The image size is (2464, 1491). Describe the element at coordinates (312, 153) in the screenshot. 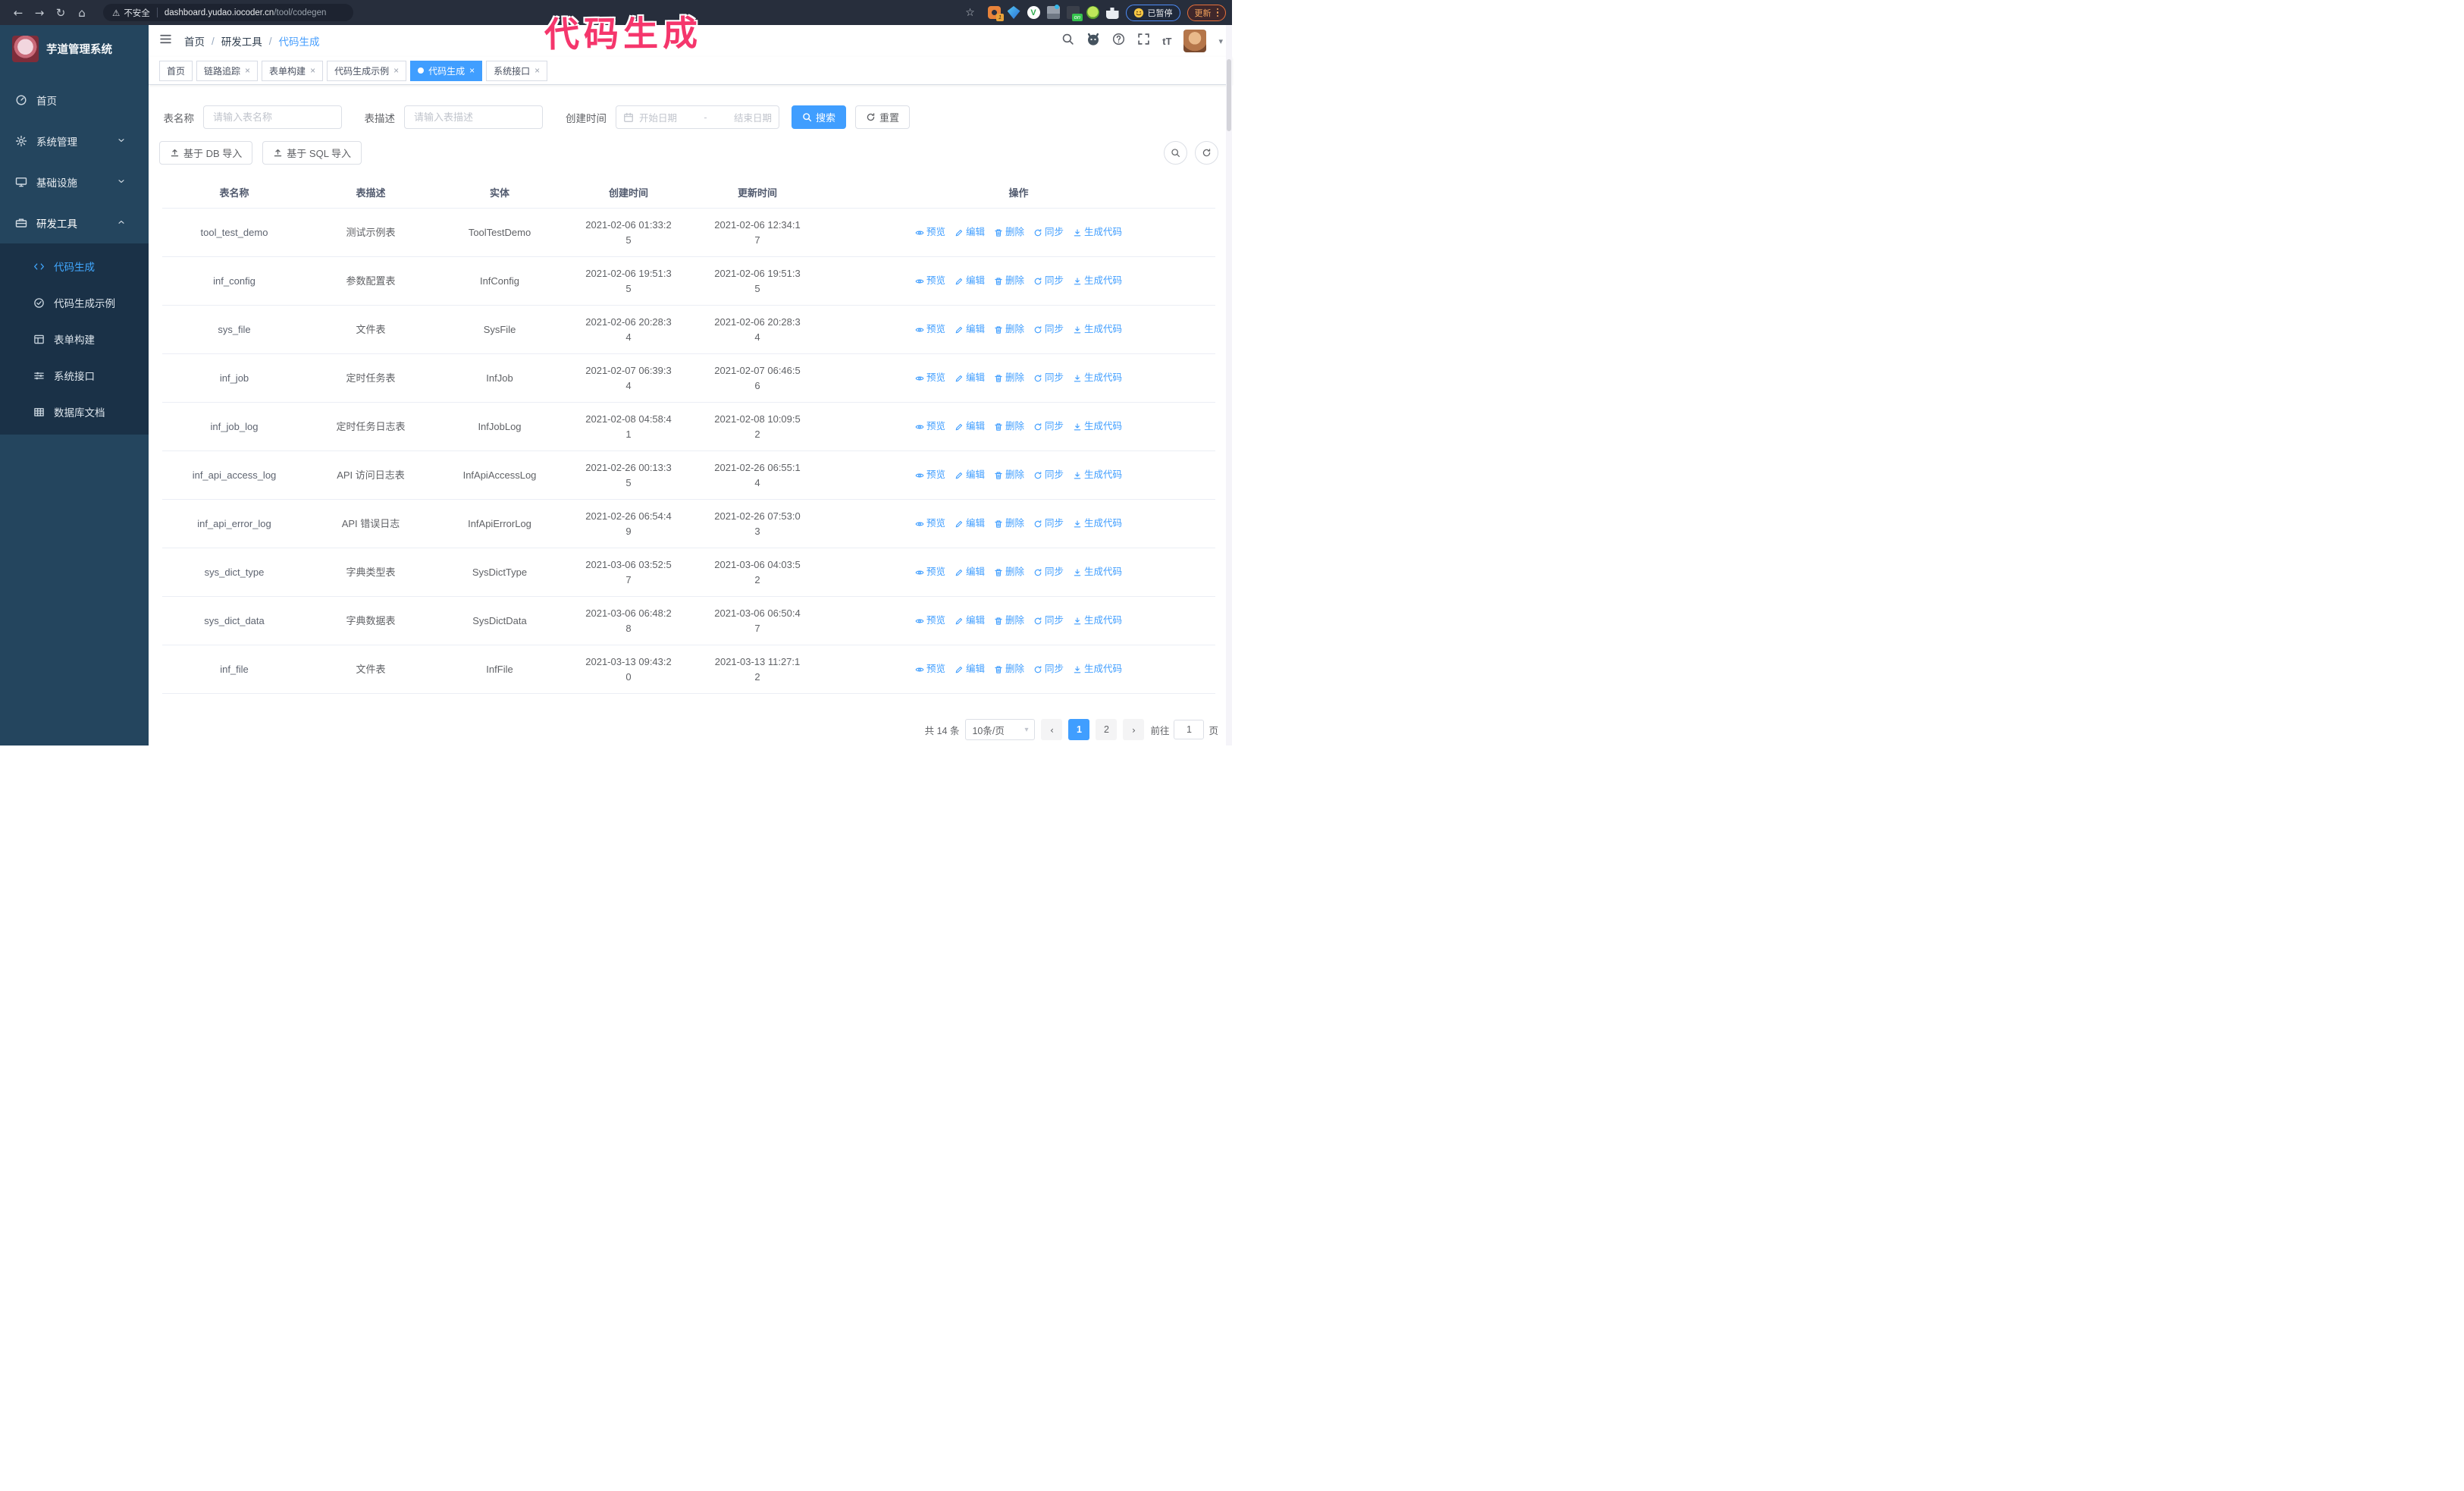

I see `import-sql-button: 基于 SQL 导入` at that location.